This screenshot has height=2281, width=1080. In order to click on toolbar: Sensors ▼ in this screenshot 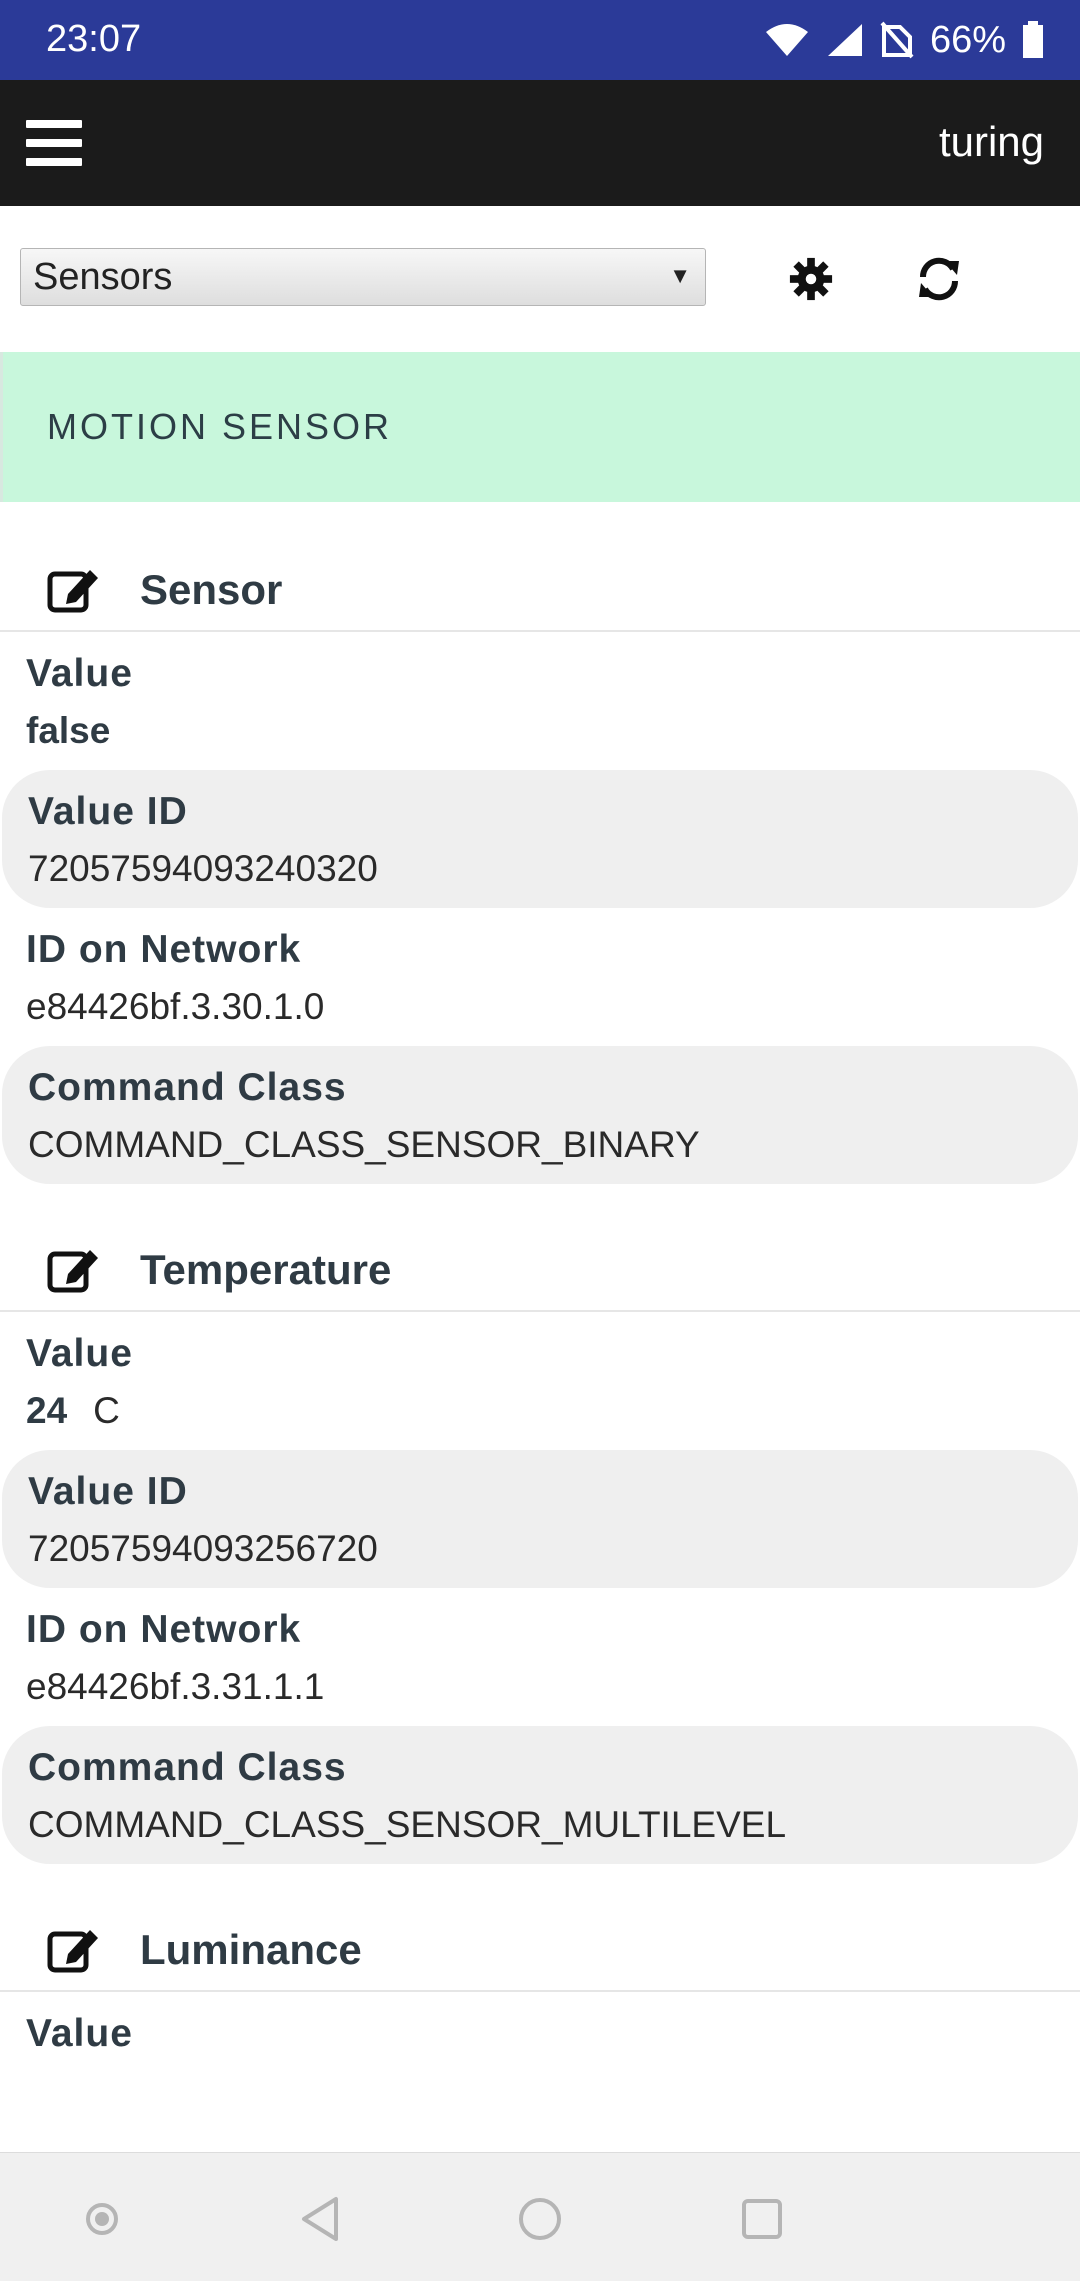, I will do `click(540, 280)`.